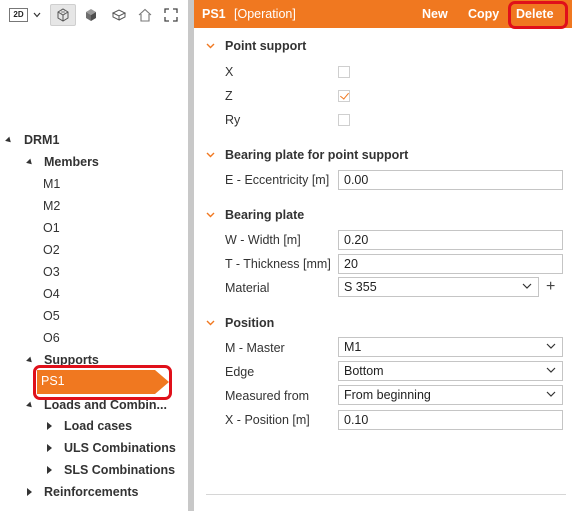  What do you see at coordinates (29, 140) in the screenshot?
I see `tree-node-drm1: DRM1` at bounding box center [29, 140].